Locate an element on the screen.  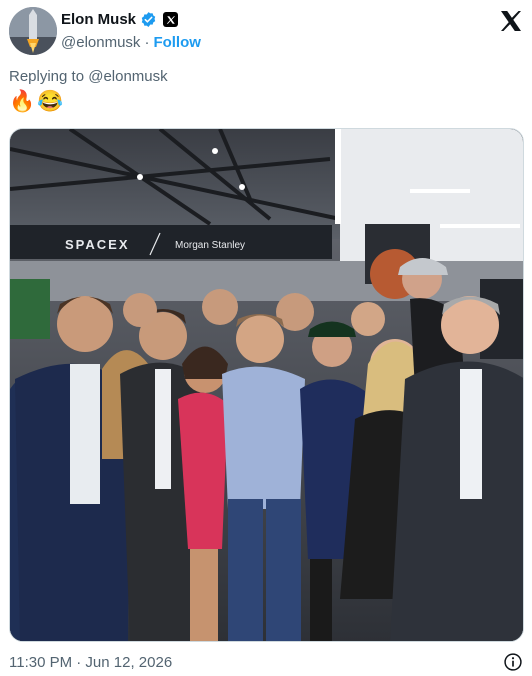
info-icon is located at coordinates (513, 662).